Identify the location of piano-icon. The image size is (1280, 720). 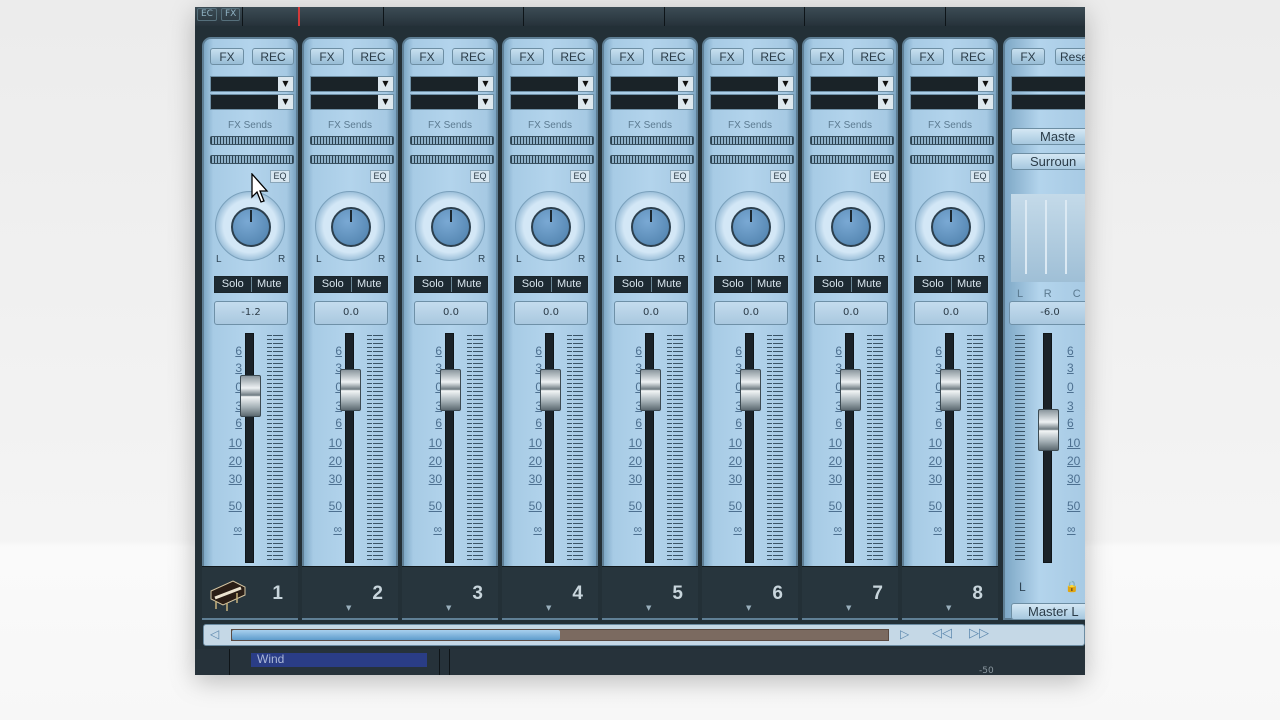
(228, 592).